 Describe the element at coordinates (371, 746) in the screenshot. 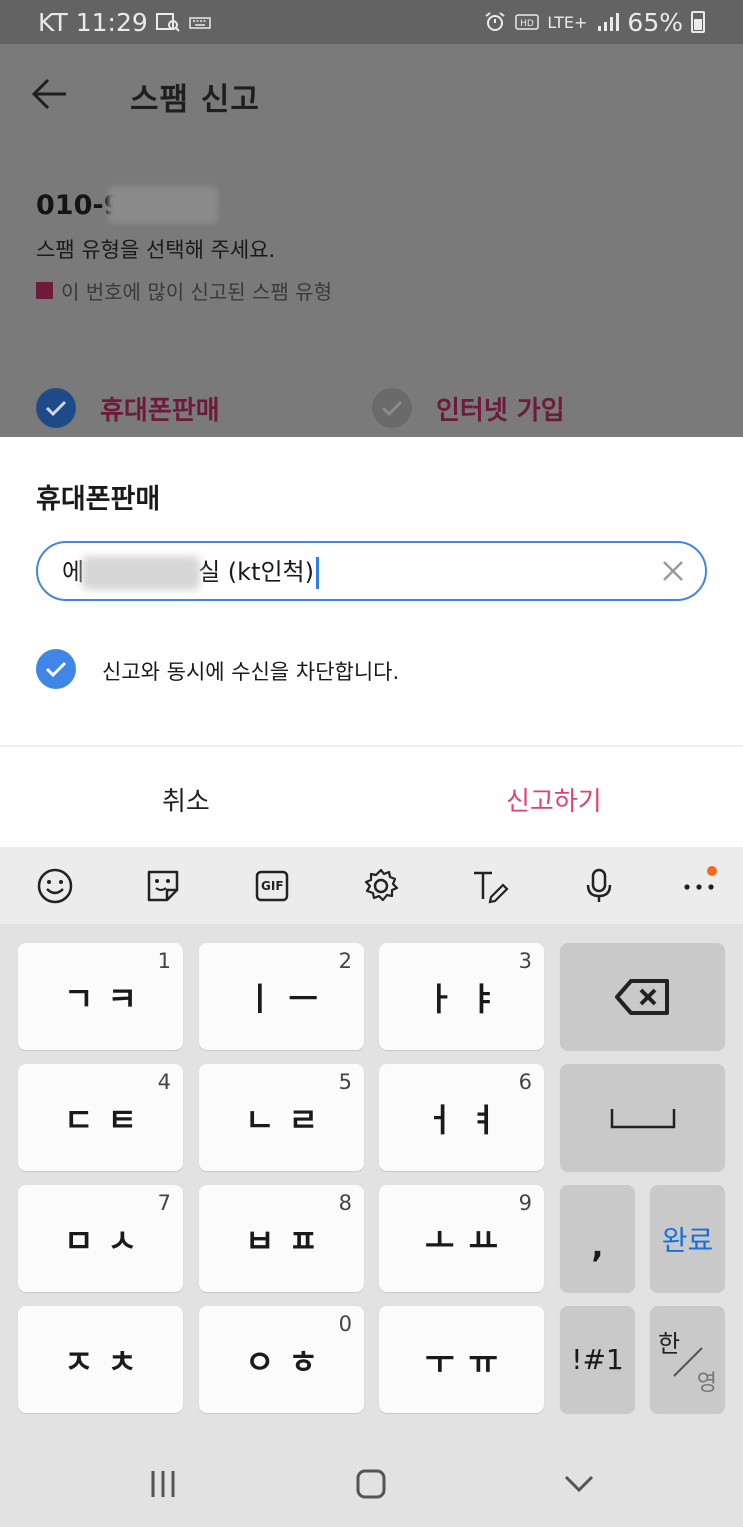

I see `divider` at that location.